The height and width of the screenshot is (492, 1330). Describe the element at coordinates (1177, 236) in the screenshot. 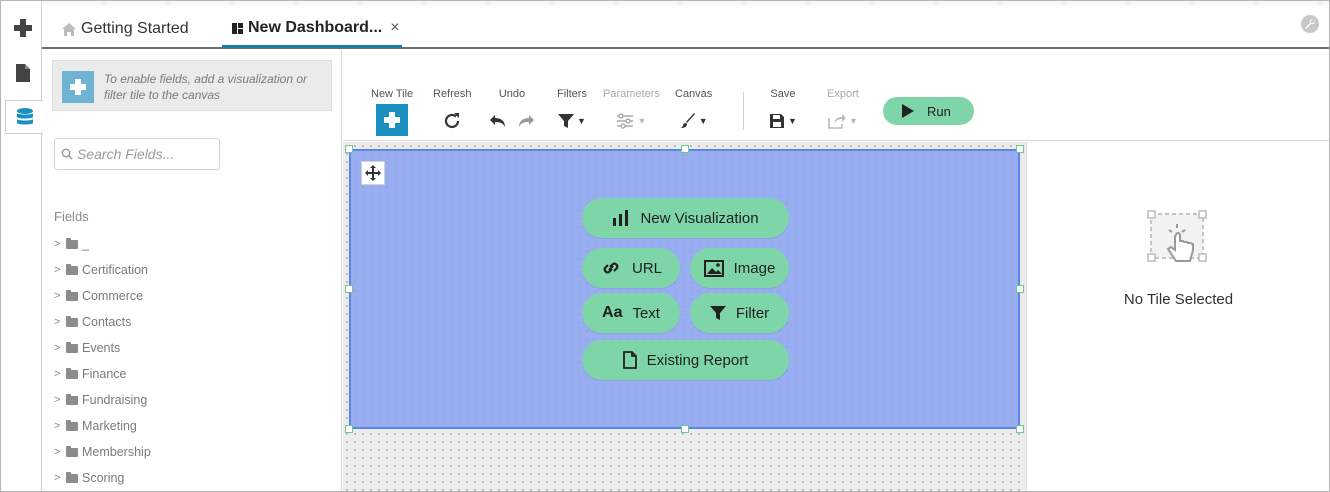

I see `tile-select-icon` at that location.